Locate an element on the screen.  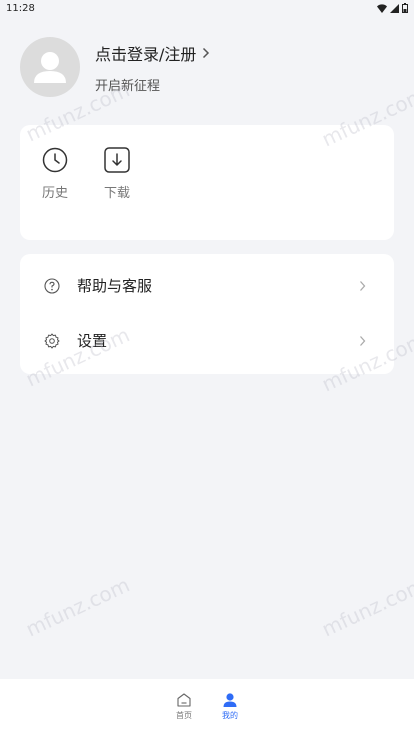
status-time: 11:28 is located at coordinates (20, 8).